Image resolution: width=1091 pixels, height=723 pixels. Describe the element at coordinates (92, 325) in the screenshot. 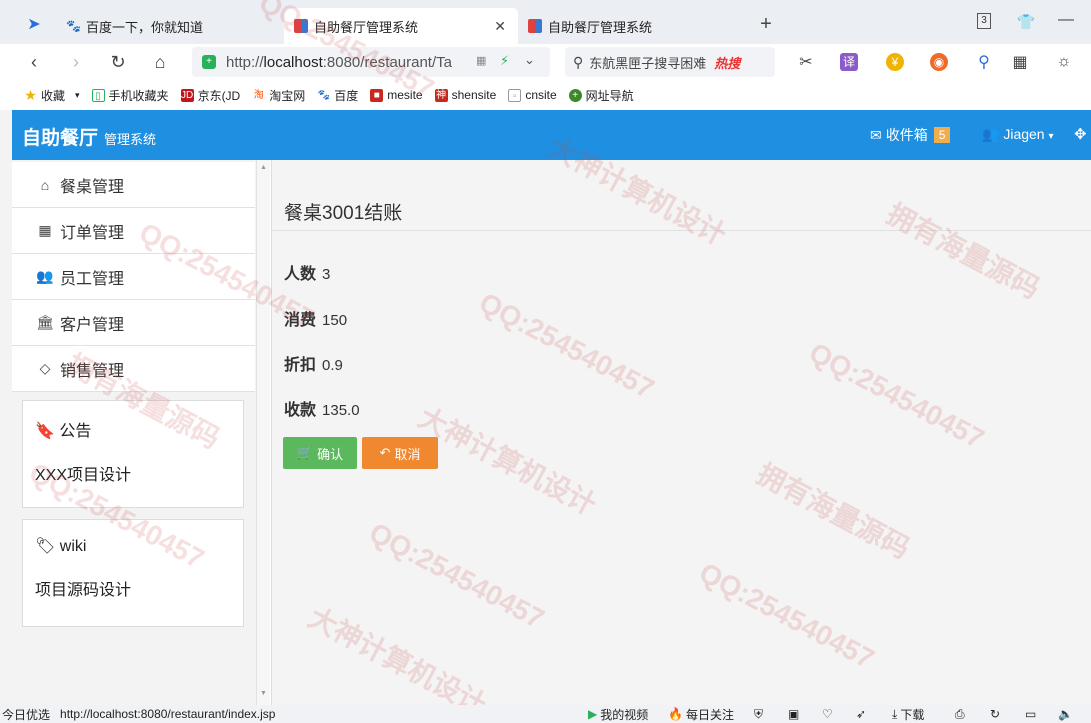

I see `sidebar-item-label: 客户管理` at that location.